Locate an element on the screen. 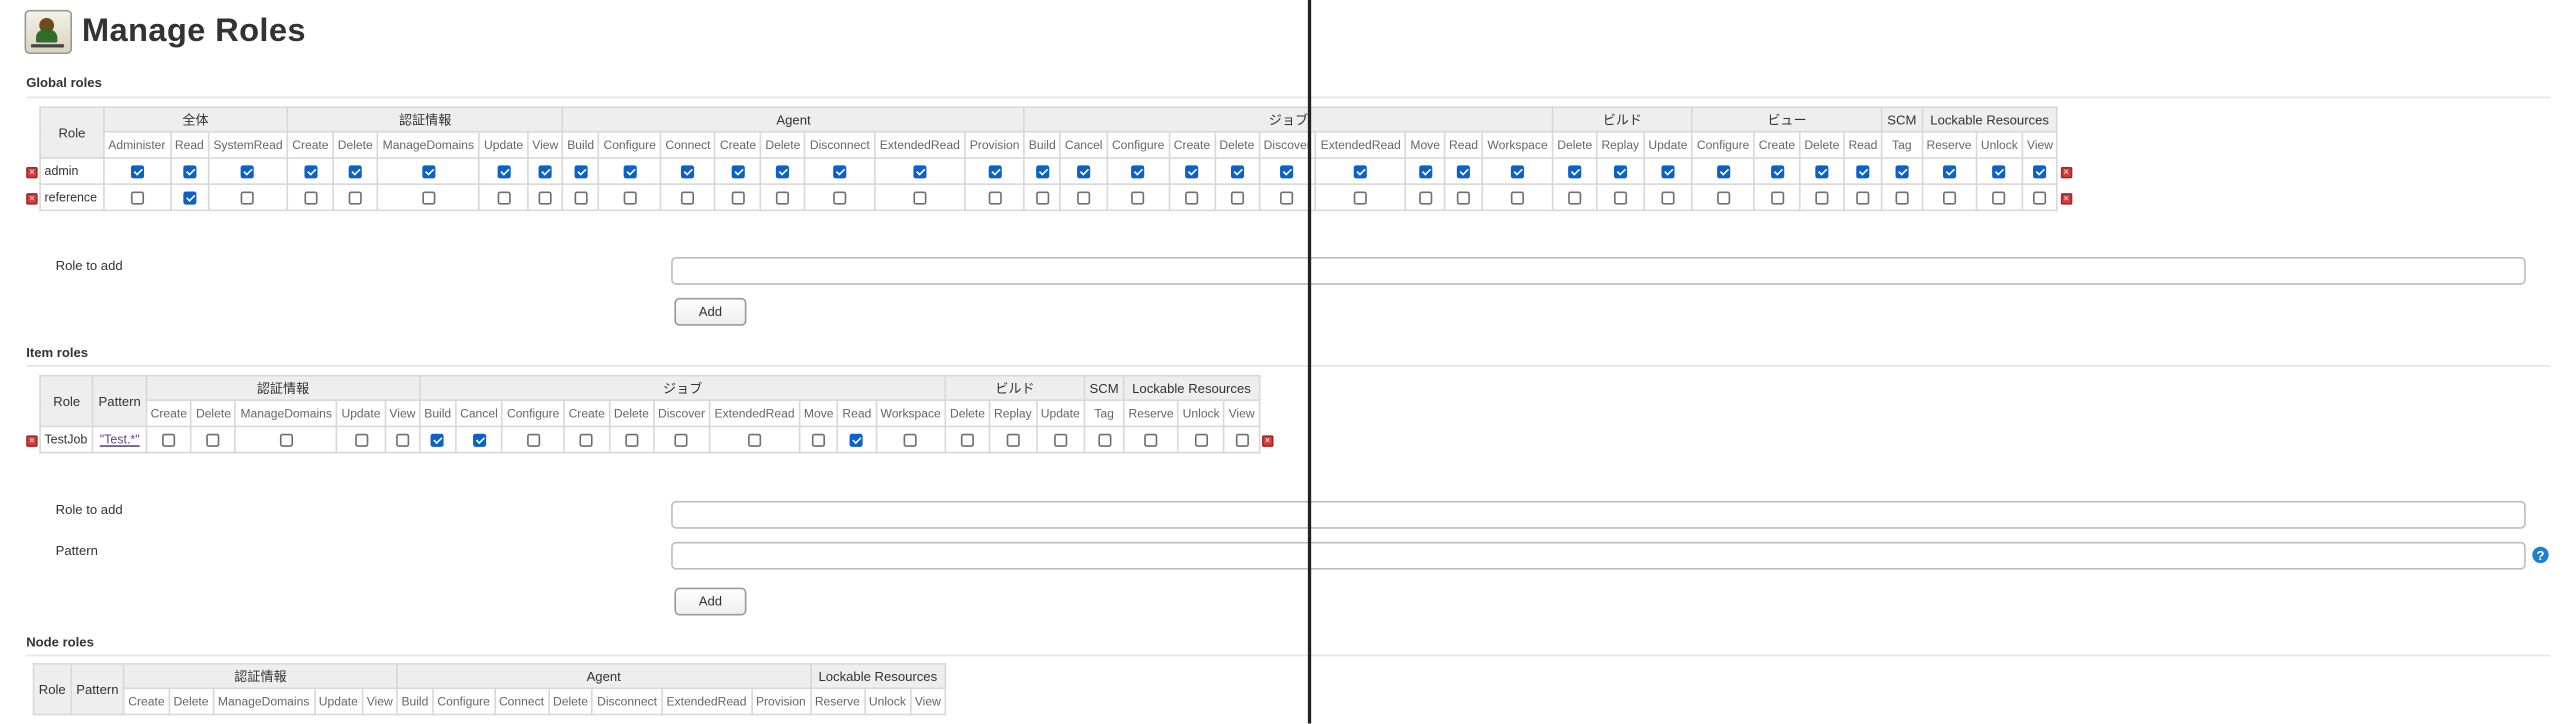  pattern-link: "Test.*" is located at coordinates (120, 439).